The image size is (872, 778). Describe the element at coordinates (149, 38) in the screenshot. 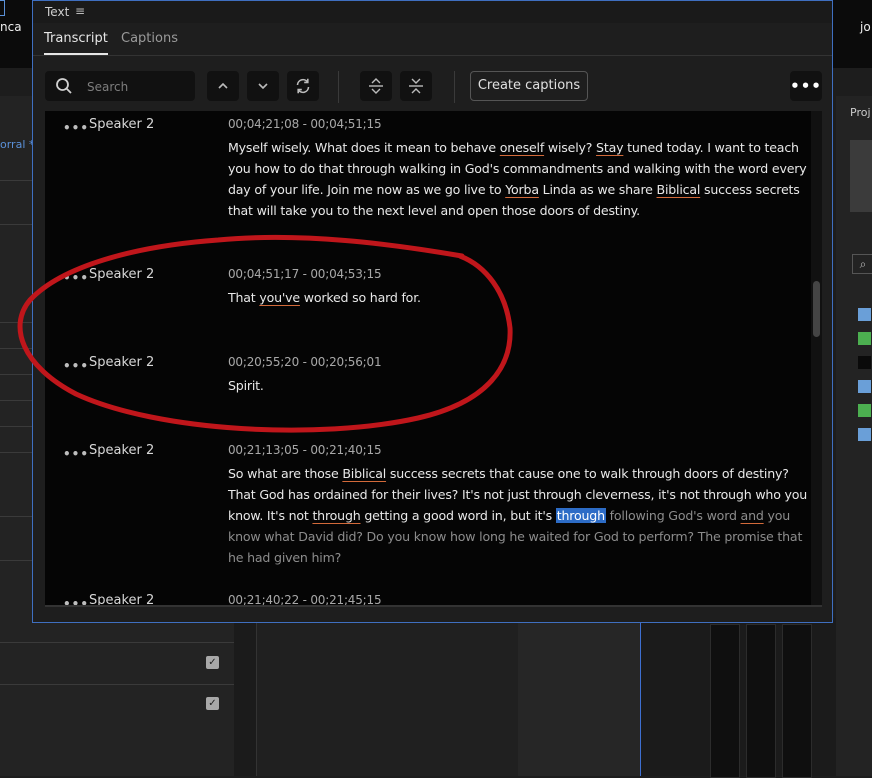

I see `tab-captions: Captions` at that location.